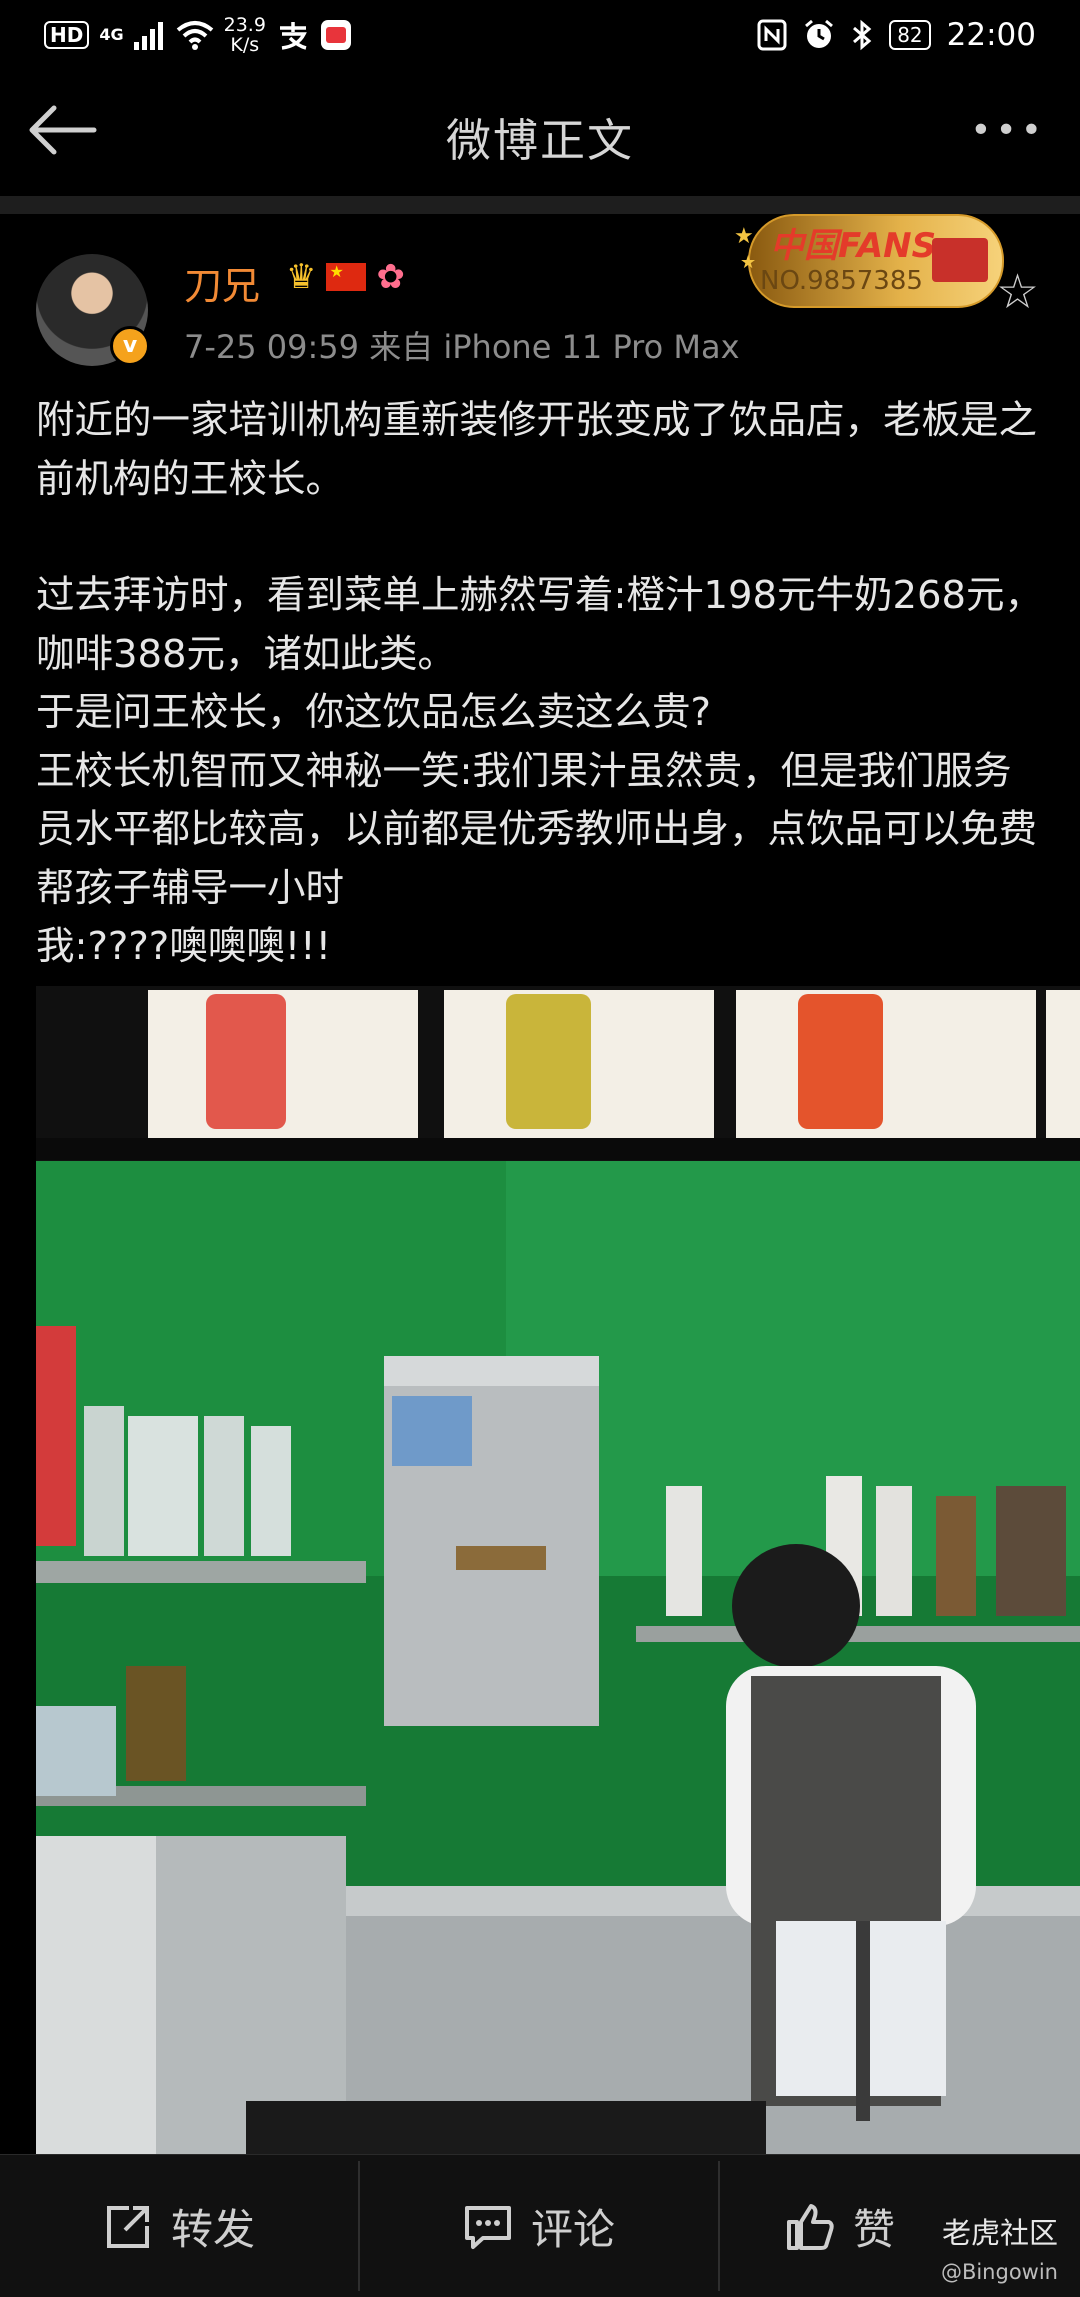 The height and width of the screenshot is (2297, 1080). I want to click on status-right: 82 22:00, so click(896, 35).